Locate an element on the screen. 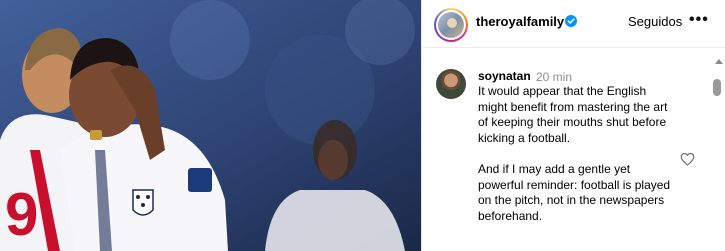 The image size is (725, 251). account-username: theroyalfamily is located at coordinates (520, 21).